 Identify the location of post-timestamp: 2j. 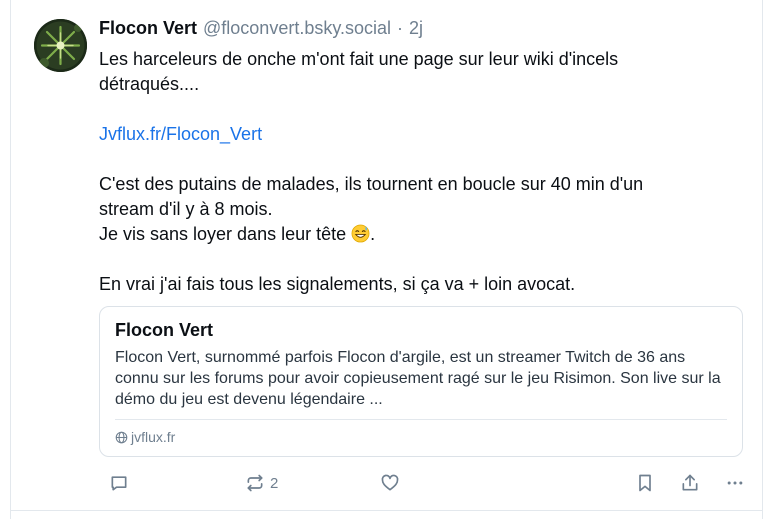
(416, 28).